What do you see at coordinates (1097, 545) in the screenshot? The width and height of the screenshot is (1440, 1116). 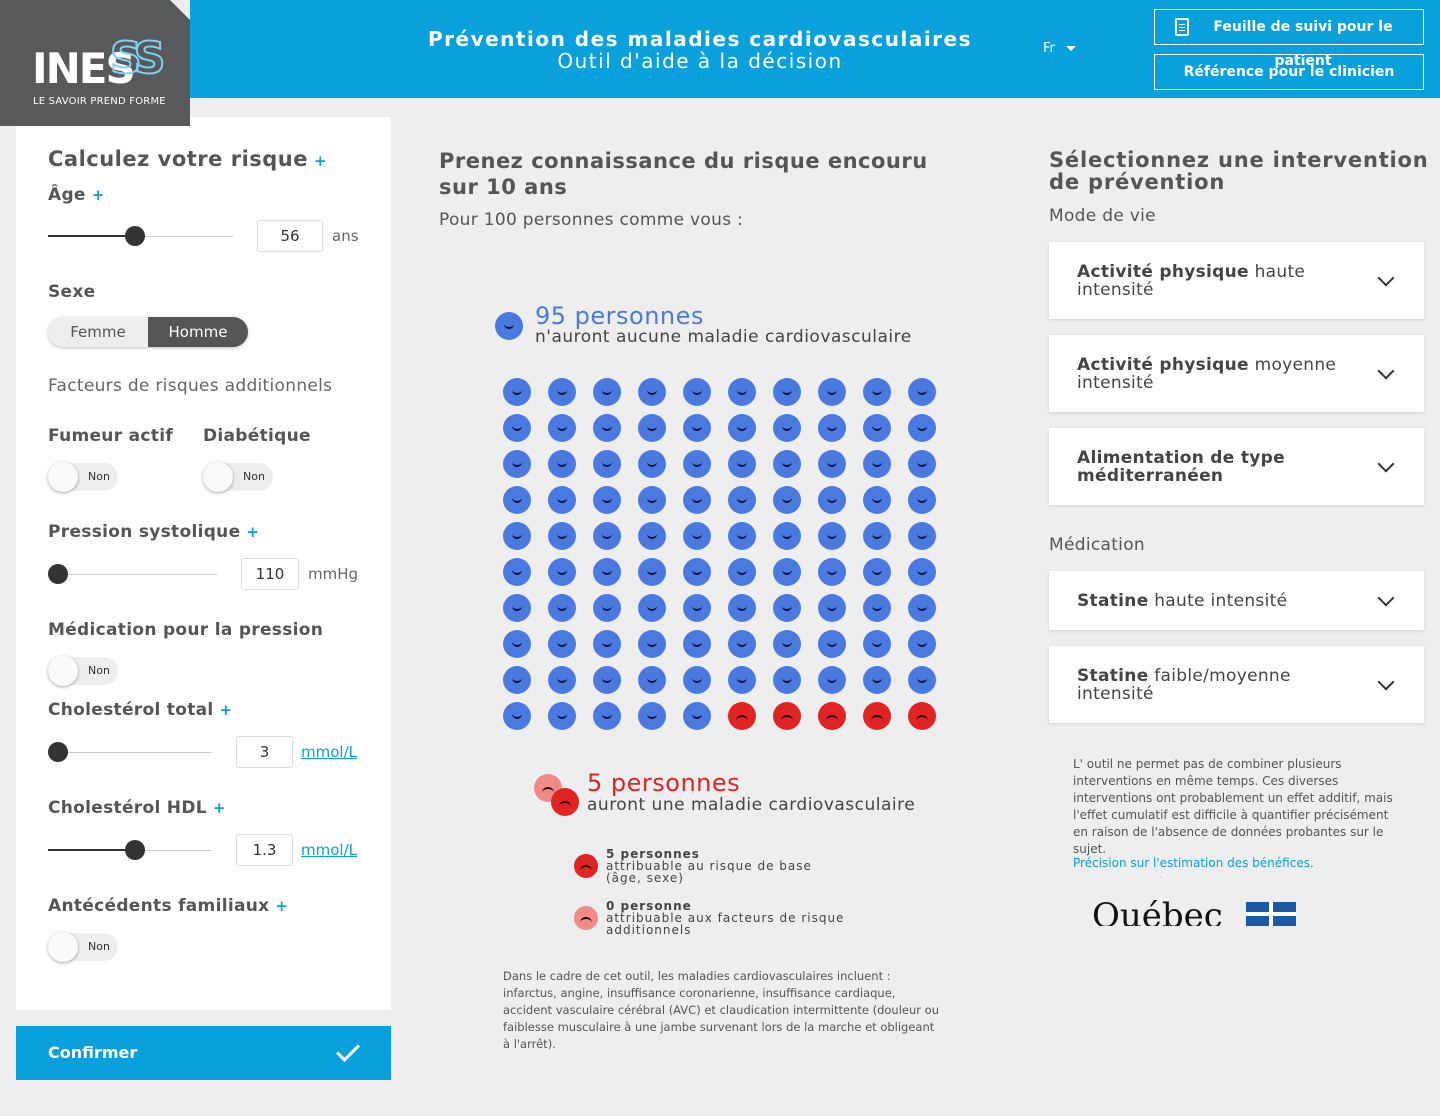 I see `medication-heading: Médication` at bounding box center [1097, 545].